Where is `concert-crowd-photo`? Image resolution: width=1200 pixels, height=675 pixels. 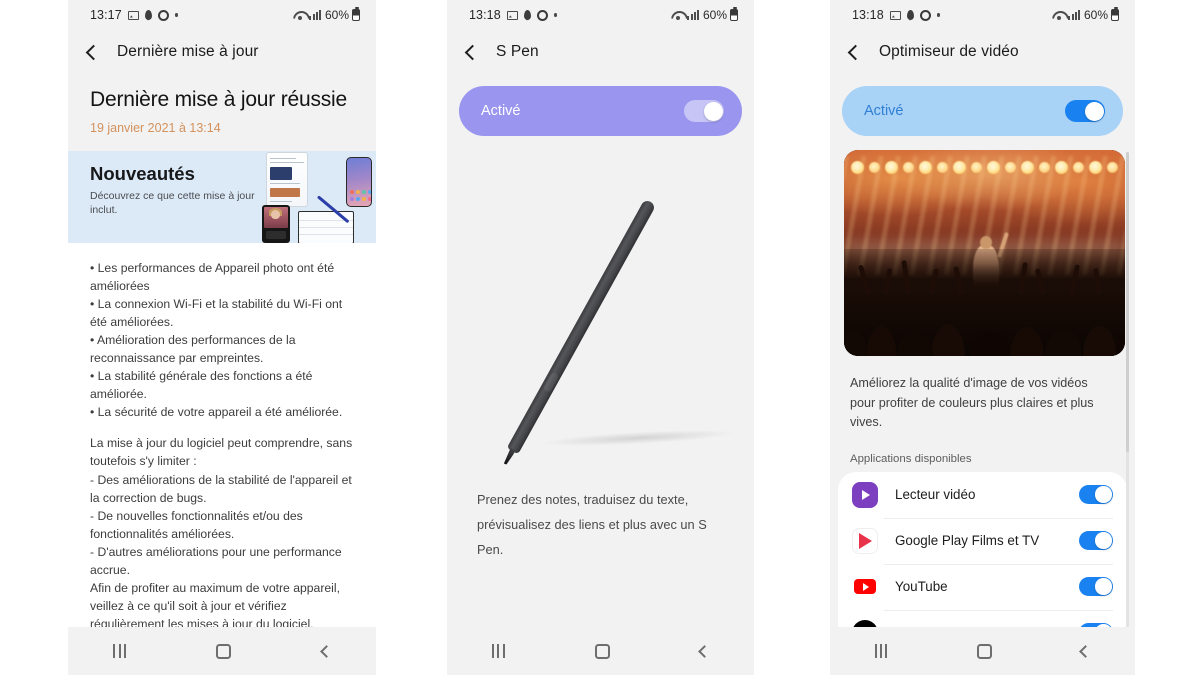 concert-crowd-photo is located at coordinates (984, 253).